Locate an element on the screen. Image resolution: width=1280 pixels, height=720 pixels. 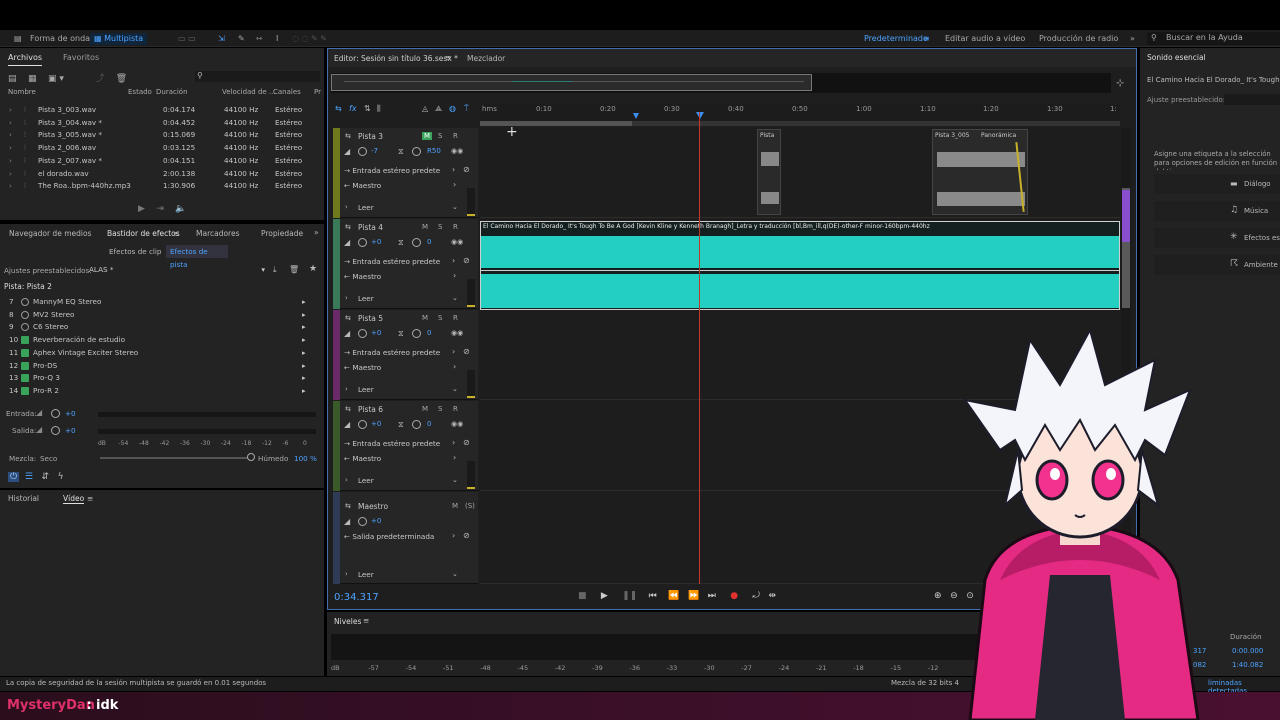
rewind-icon: ⏪ is located at coordinates (673, 596).